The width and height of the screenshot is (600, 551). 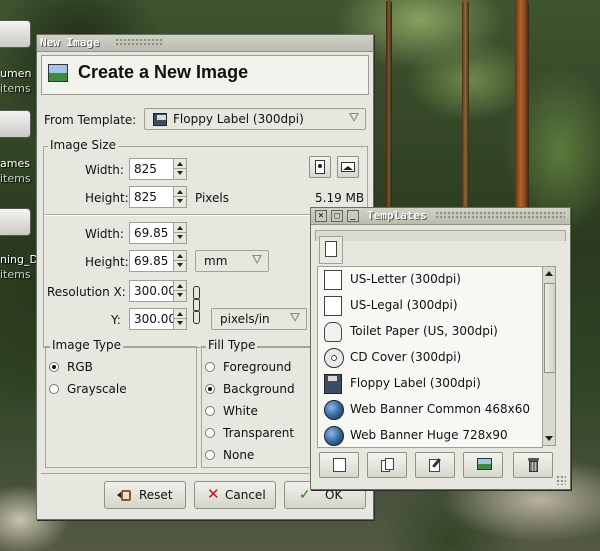 I want to click on duplicate-template-button, so click(x=387, y=465).